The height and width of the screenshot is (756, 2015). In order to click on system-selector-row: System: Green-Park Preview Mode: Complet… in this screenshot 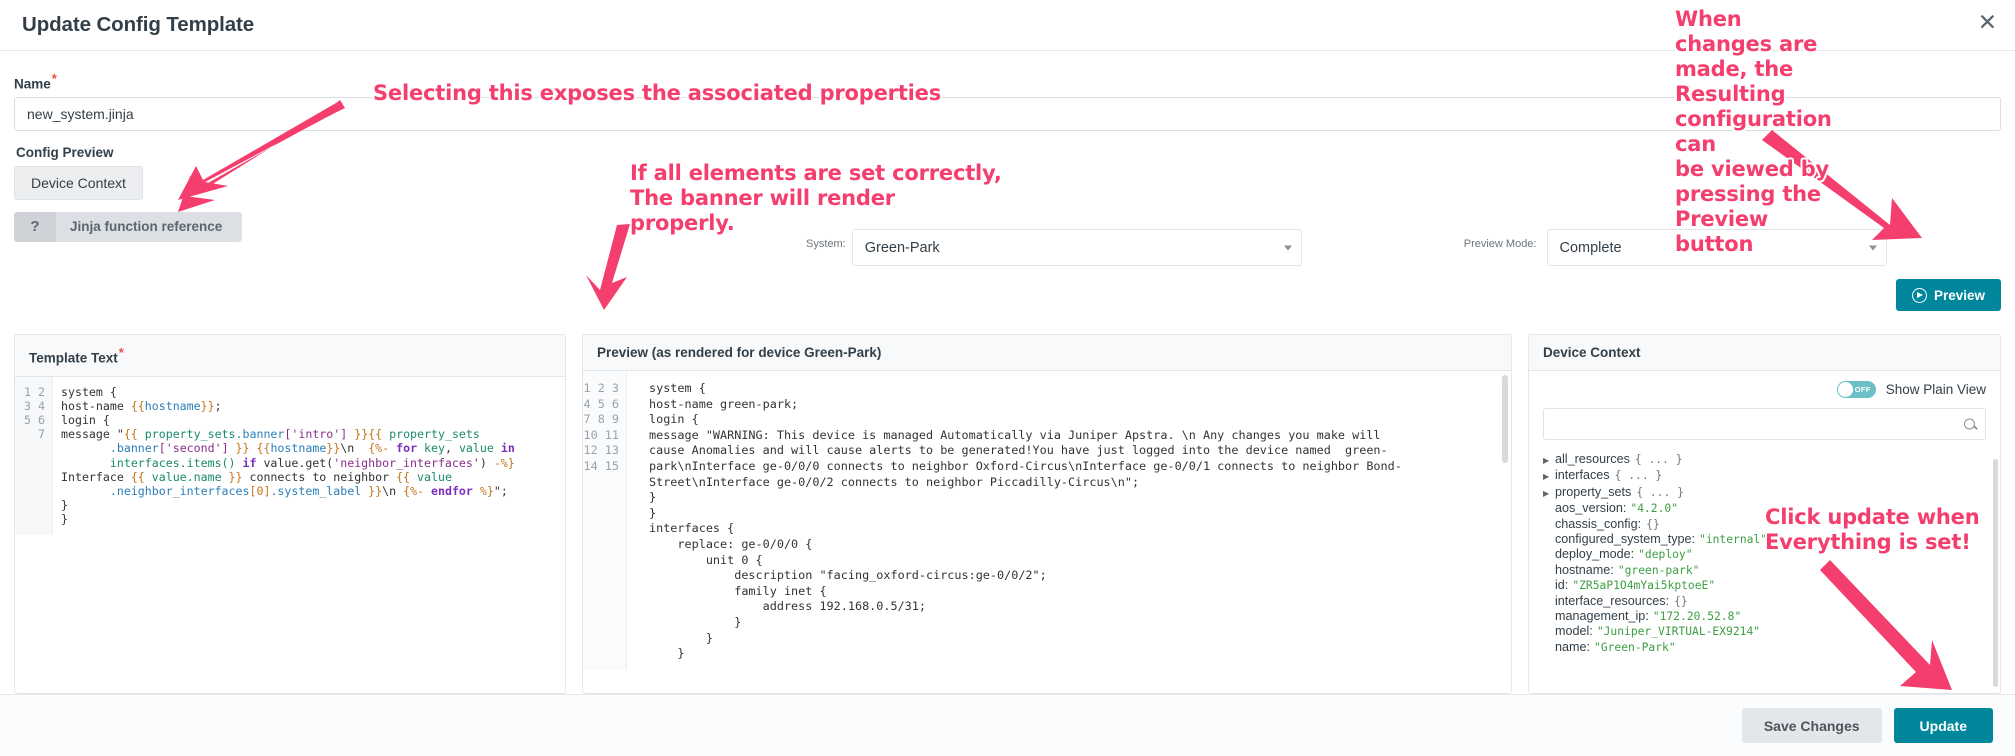, I will do `click(1403, 247)`.